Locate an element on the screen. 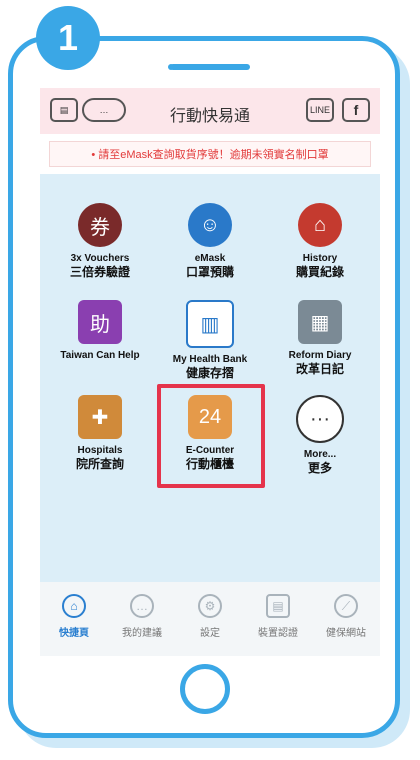 The height and width of the screenshot is (760, 420). phone-speaker is located at coordinates (210, 67).